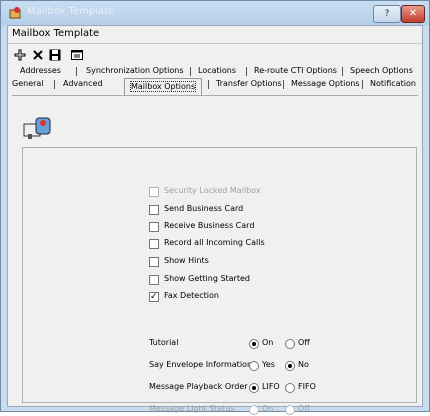  Describe the element at coordinates (307, 386) in the screenshot. I see `radio-label: FIFO` at that location.